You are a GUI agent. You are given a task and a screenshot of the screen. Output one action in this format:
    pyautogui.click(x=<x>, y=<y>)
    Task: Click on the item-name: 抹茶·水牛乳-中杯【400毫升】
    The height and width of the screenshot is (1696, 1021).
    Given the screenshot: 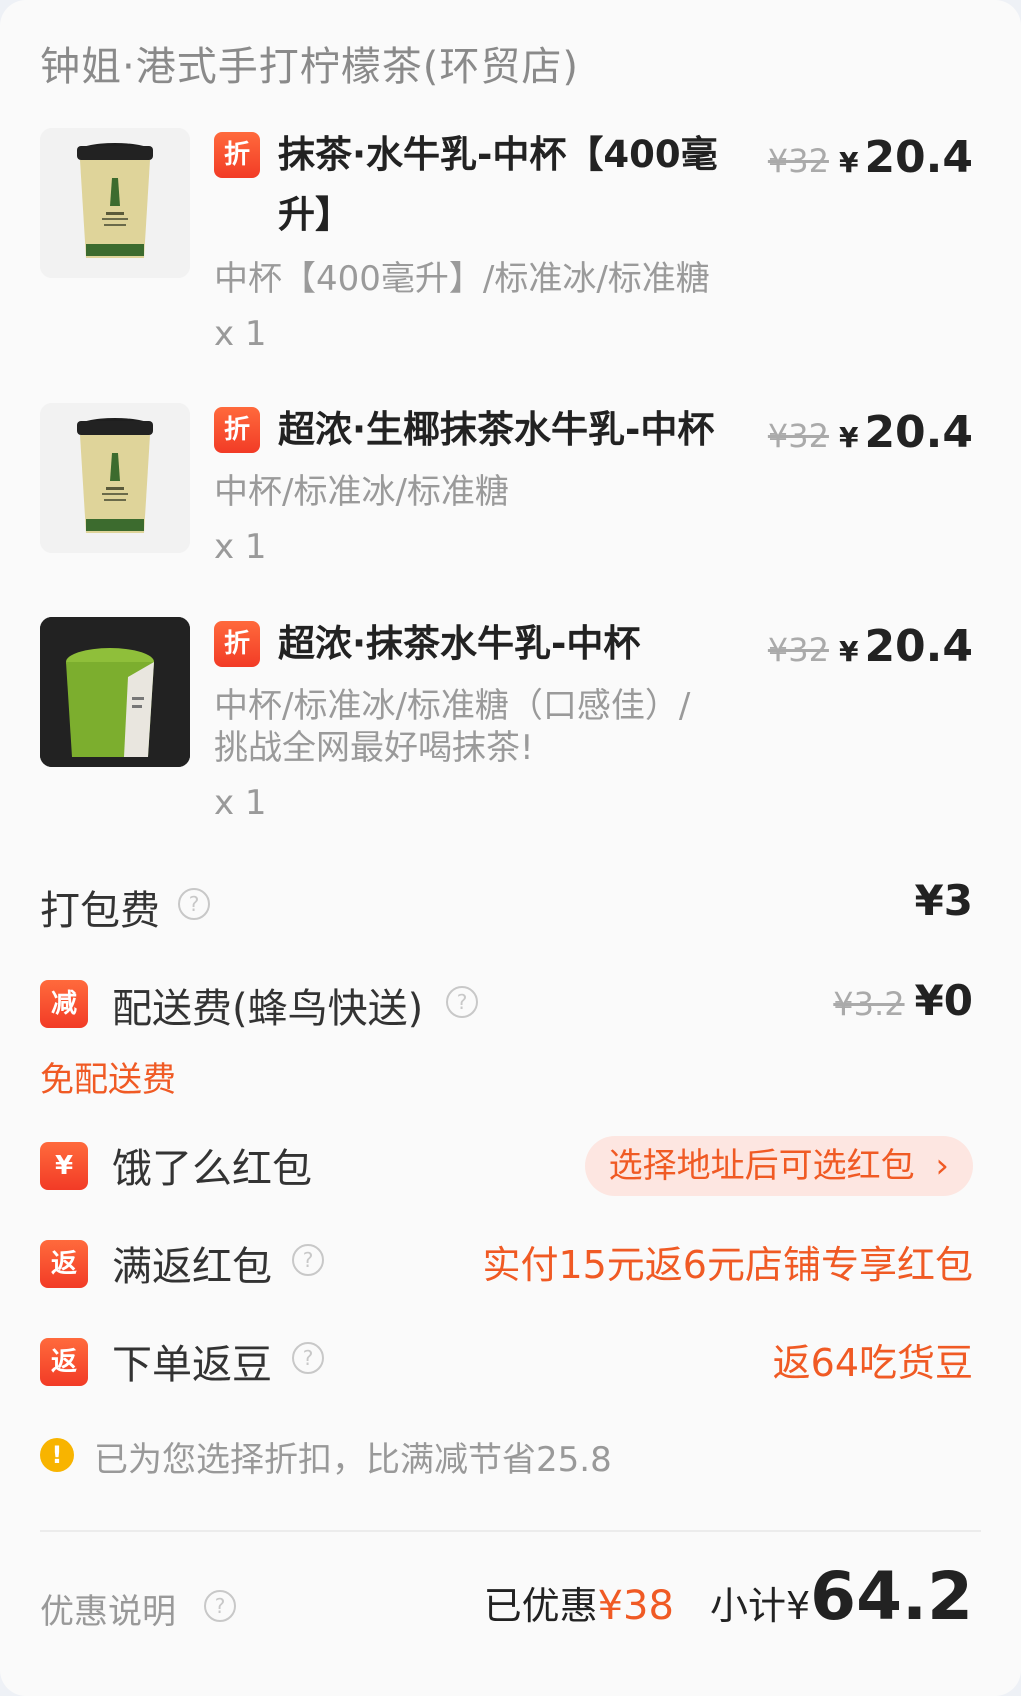 What is the action you would take?
    pyautogui.click(x=498, y=184)
    